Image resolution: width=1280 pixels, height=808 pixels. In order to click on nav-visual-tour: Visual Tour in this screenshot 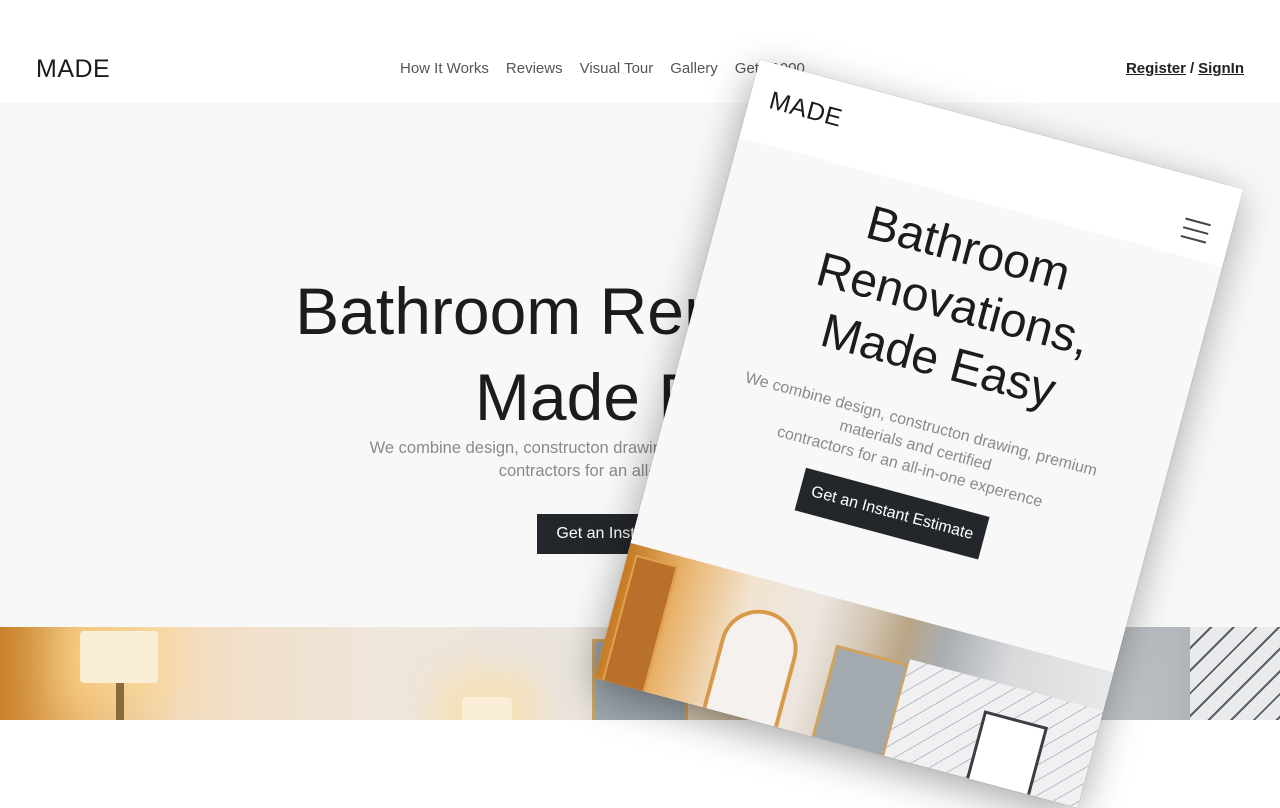, I will do `click(617, 68)`.